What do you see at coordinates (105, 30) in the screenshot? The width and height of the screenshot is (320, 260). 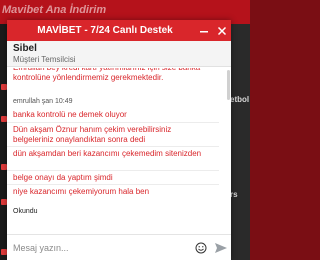 I see `chat-title: MAVİBET - 7/24 Canlı Destek` at bounding box center [105, 30].